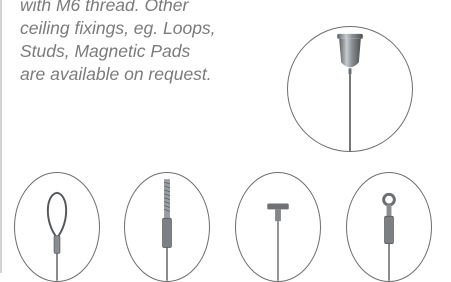 This screenshot has width=451, height=282. Describe the element at coordinates (104, 7) in the screenshot. I see `description-line-1: with M6 thread. Other` at that location.